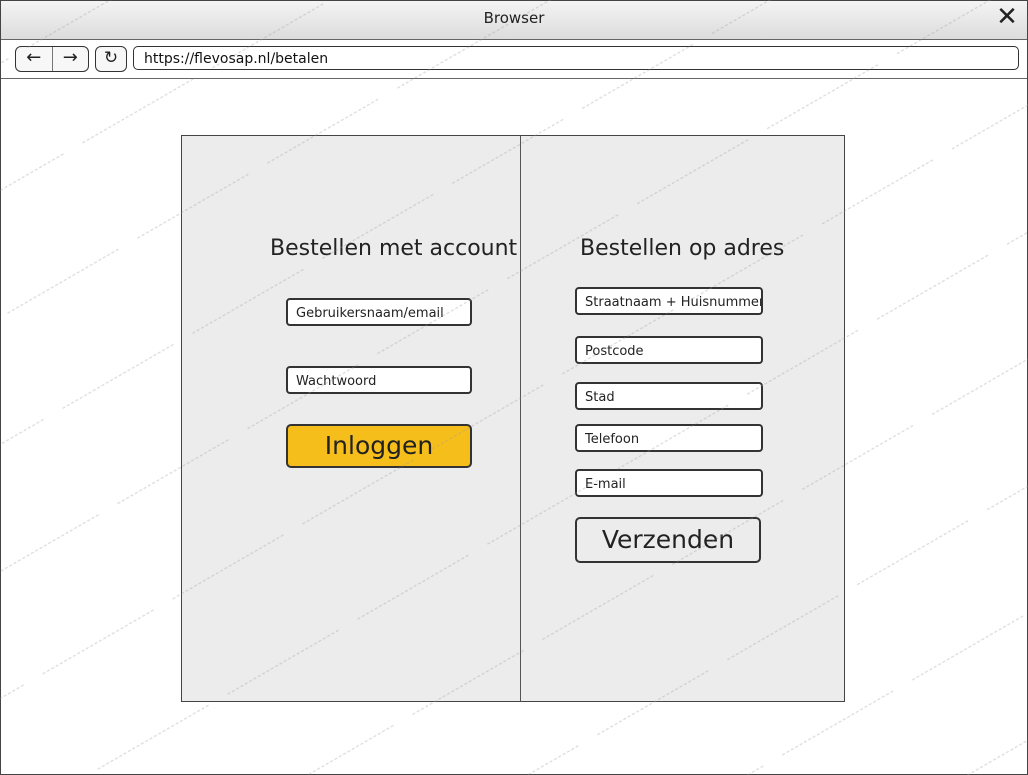 Image resolution: width=1028 pixels, height=775 pixels. I want to click on navigation-buttons: ← →, so click(52, 59).